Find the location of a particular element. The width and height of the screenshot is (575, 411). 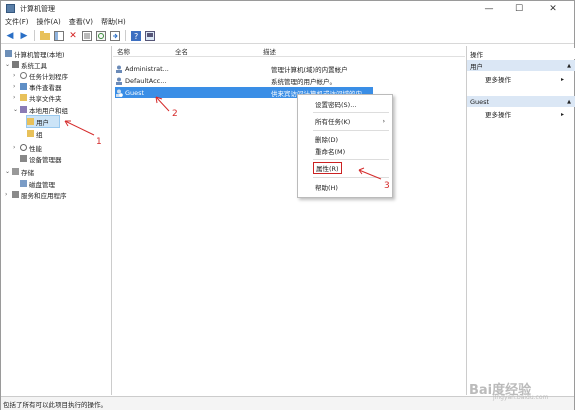

menu-view: 查看(V) is located at coordinates (81, 22).